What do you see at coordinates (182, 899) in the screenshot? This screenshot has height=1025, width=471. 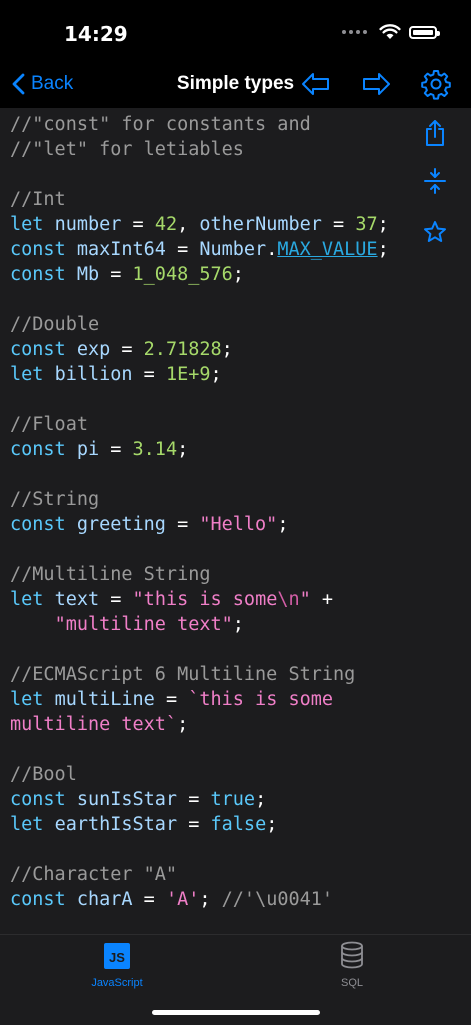 I see `code-token: 'A'` at bounding box center [182, 899].